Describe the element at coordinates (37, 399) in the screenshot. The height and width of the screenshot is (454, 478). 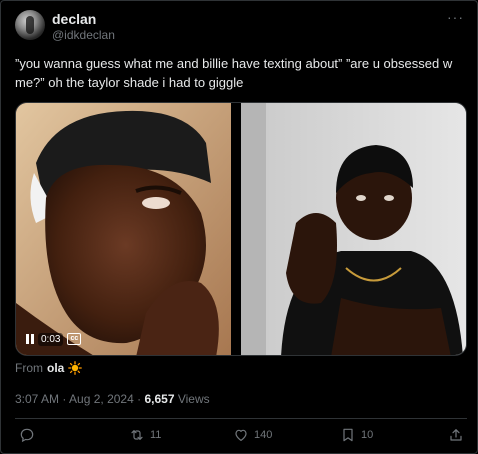
I see `tweet-time: 3:07 AM` at that location.